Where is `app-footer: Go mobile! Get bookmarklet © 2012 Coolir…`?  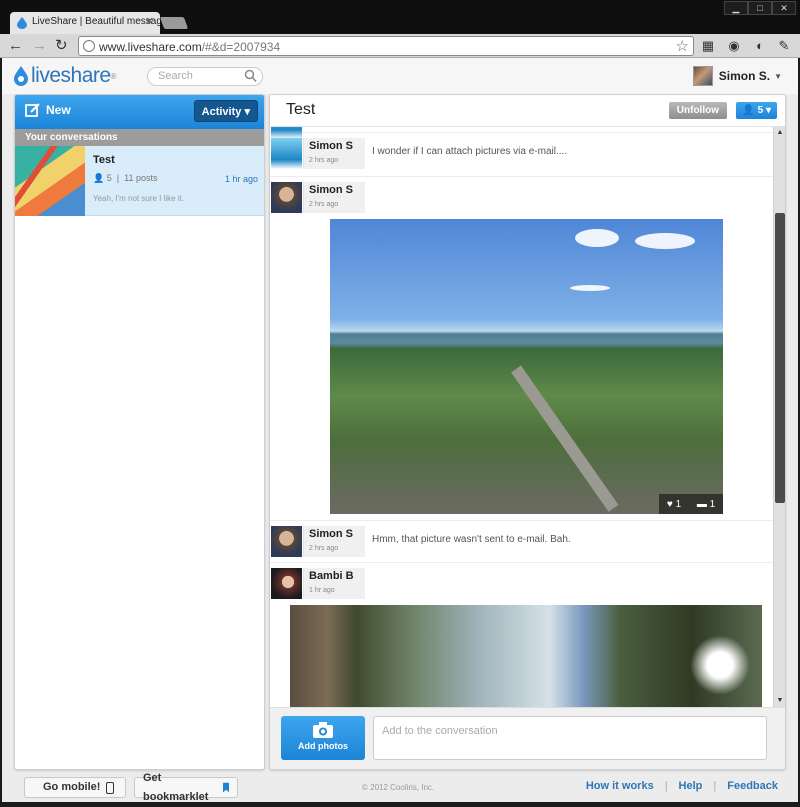 app-footer: Go mobile! Get bookmarklet © 2012 Coolir… is located at coordinates (400, 787).